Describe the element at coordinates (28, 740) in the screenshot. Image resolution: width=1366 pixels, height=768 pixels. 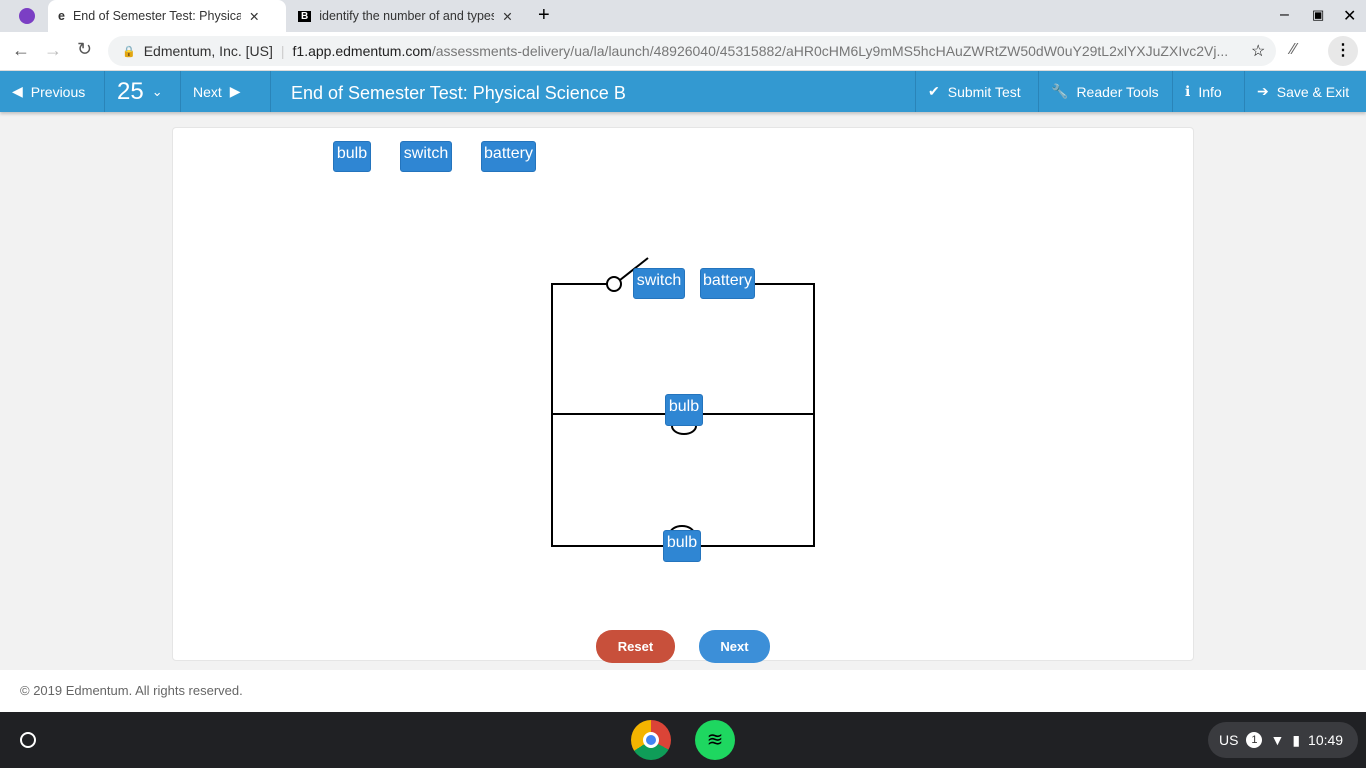
I see `launcher-button` at that location.